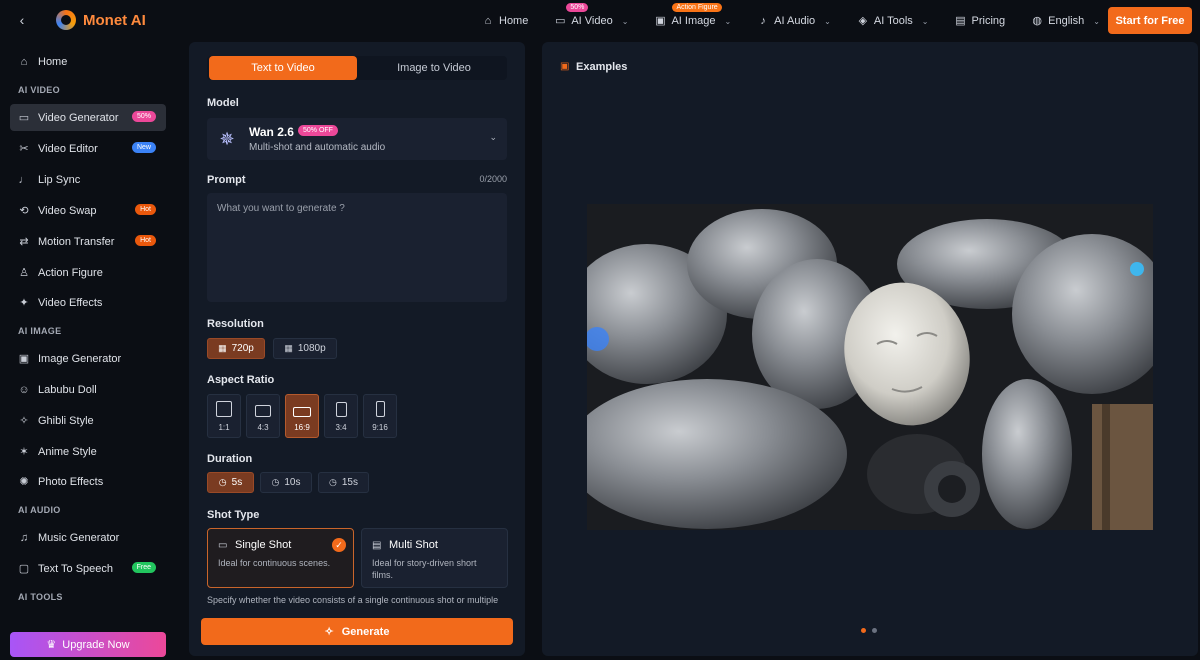 The height and width of the screenshot is (660, 1200). I want to click on nav-language: ◍ English ⌄, so click(1065, 21).